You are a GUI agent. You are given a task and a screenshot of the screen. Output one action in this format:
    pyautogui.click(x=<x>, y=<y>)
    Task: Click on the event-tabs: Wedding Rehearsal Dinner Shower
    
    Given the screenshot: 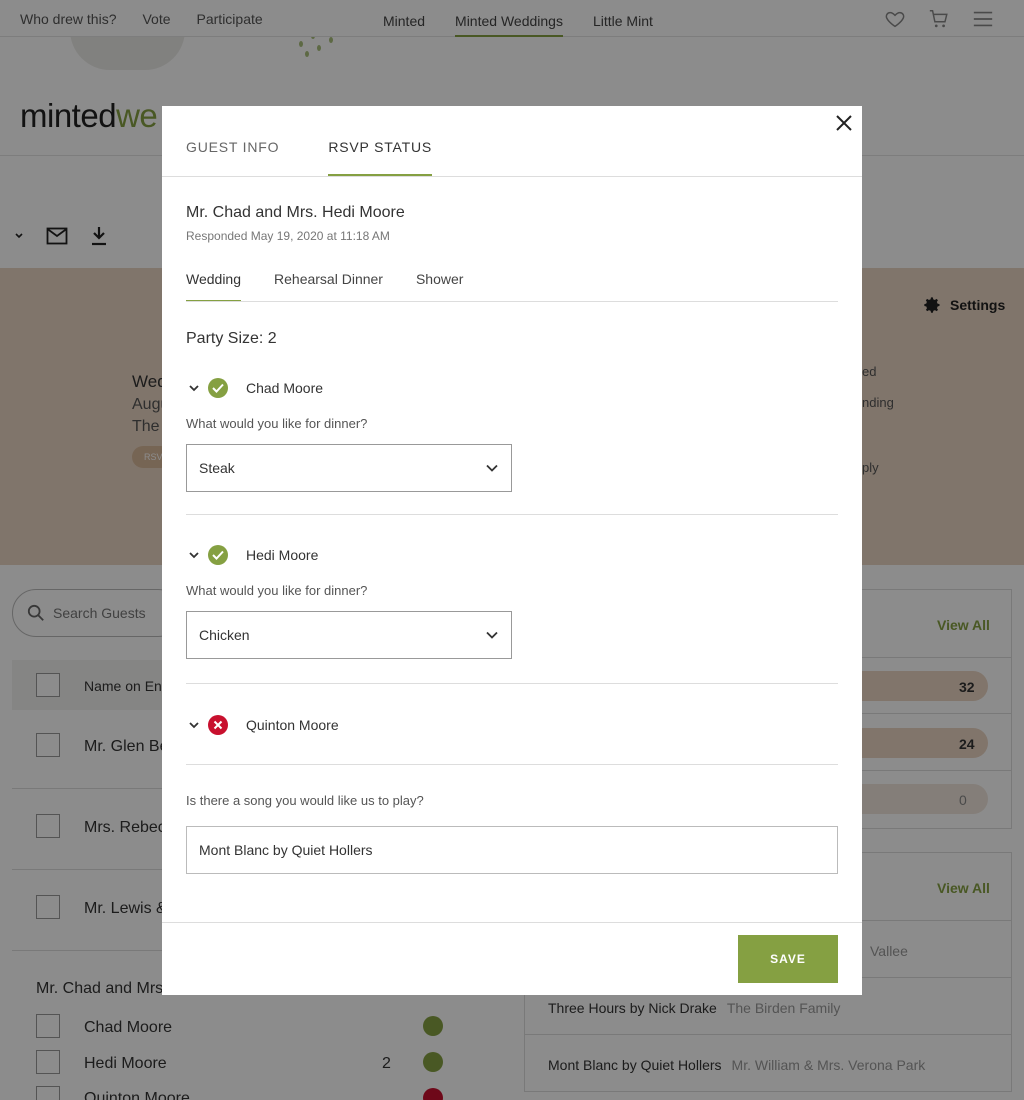 What is the action you would take?
    pyautogui.click(x=324, y=286)
    